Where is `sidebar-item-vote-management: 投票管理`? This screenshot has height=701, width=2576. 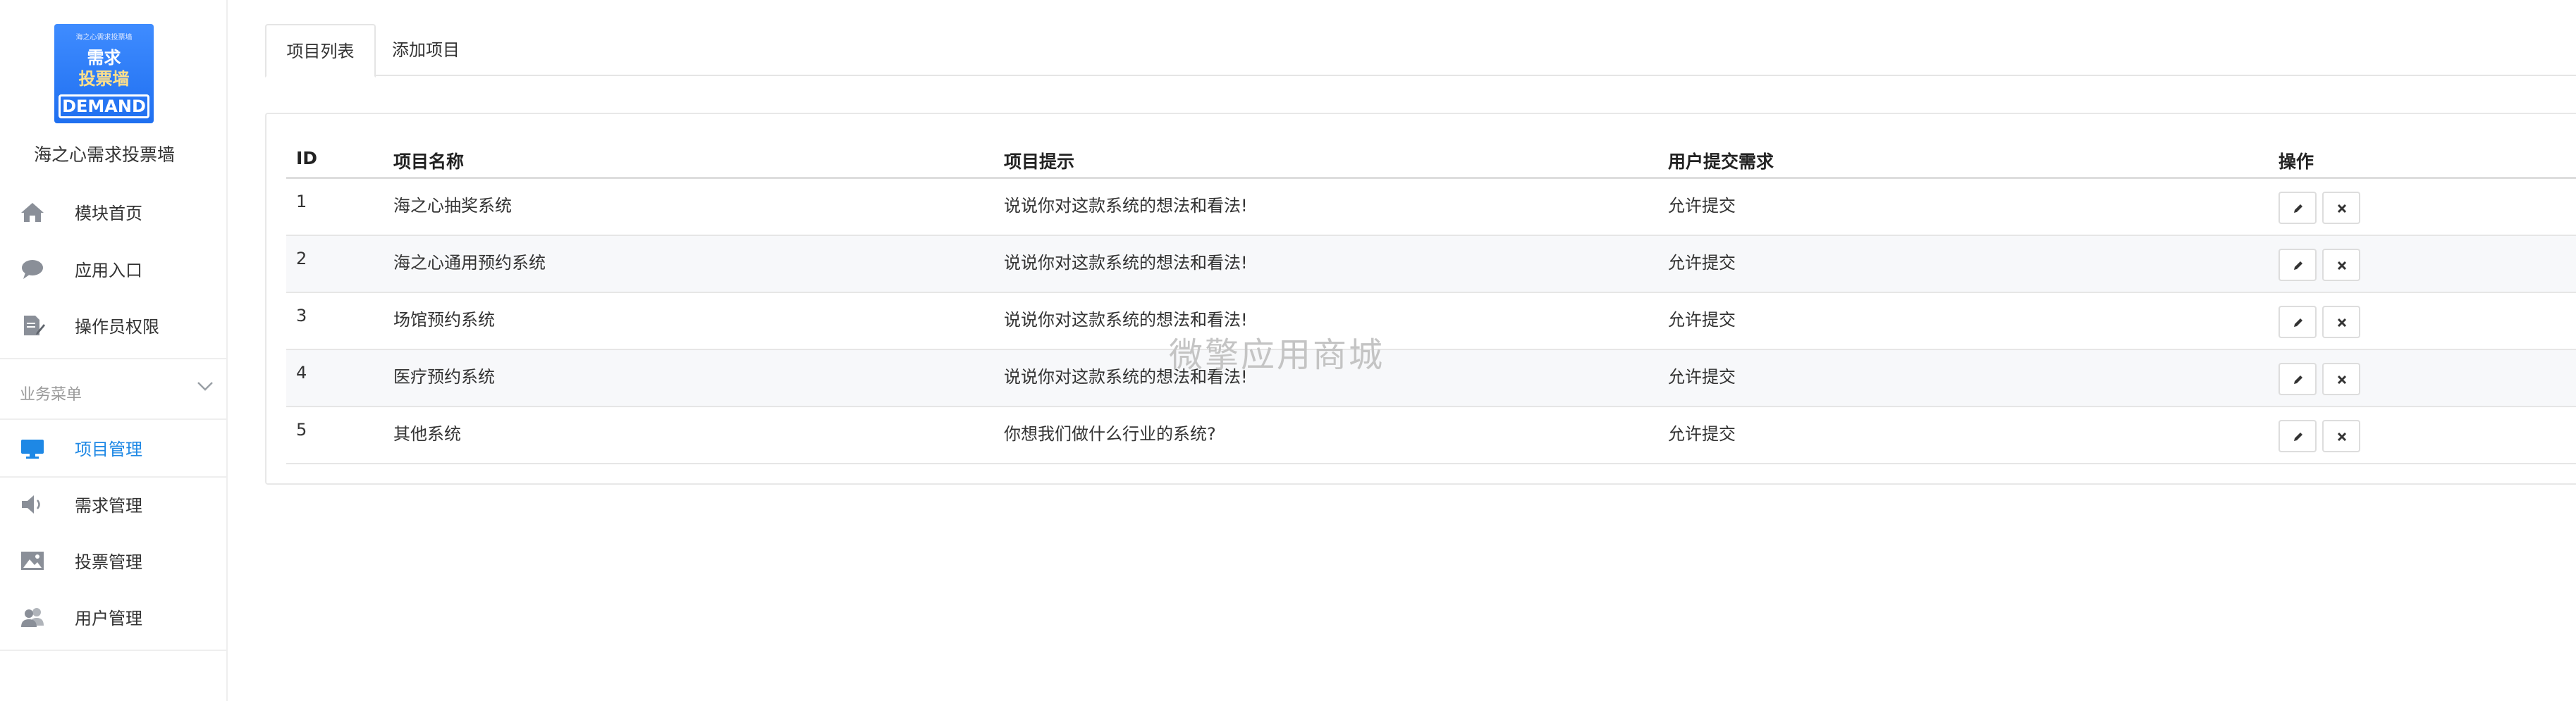 sidebar-item-vote-management: 投票管理 is located at coordinates (113, 561).